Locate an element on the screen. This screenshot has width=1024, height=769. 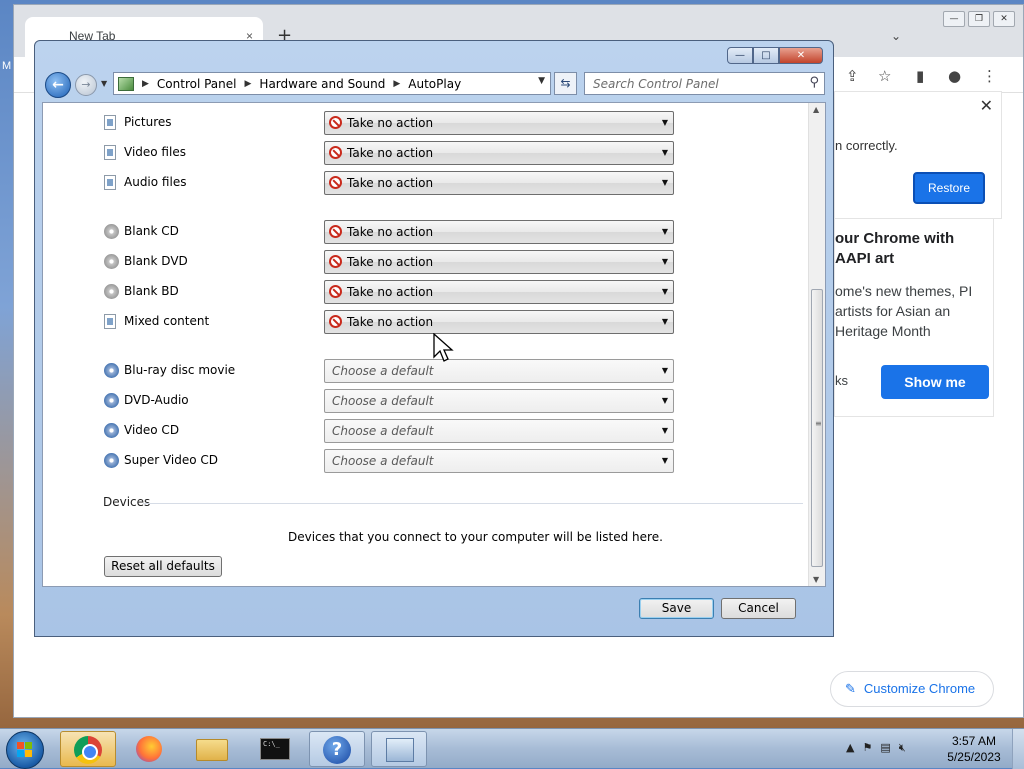
control-panel-icon is located at coordinates (400, 750).